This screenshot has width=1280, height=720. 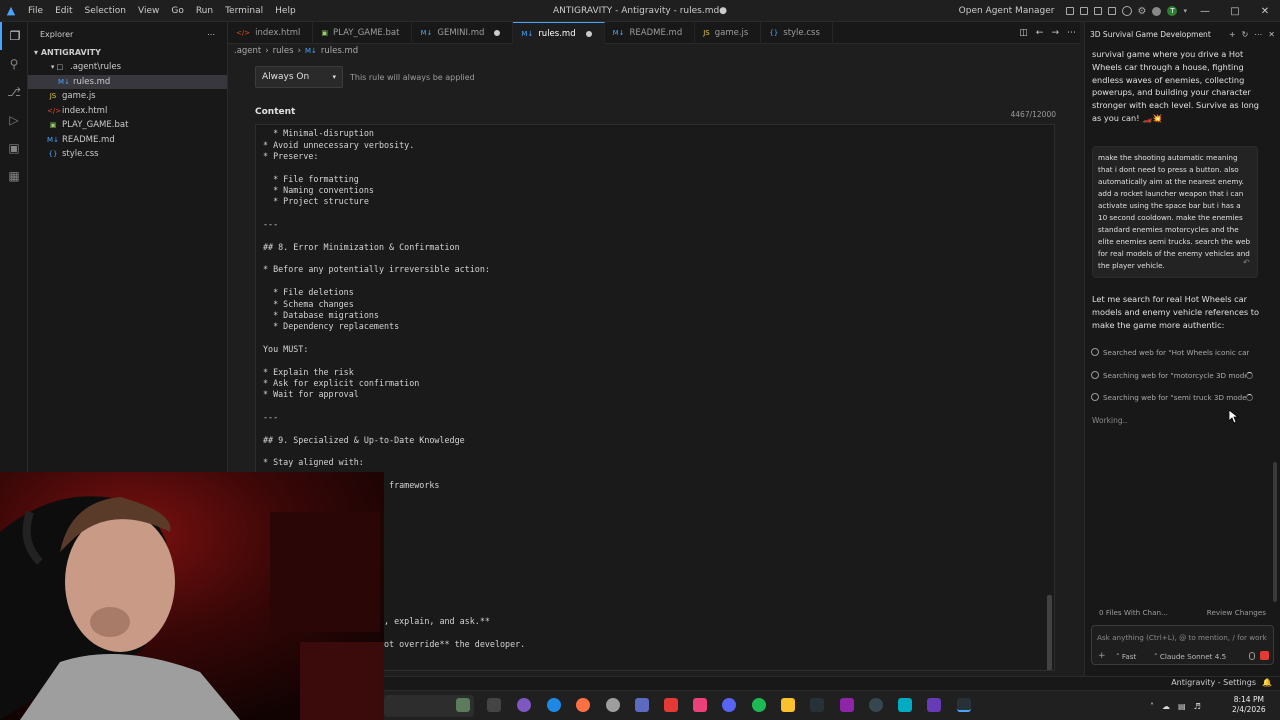 What do you see at coordinates (1023, 33) in the screenshot?
I see `split-editor-icon: ◫` at bounding box center [1023, 33].